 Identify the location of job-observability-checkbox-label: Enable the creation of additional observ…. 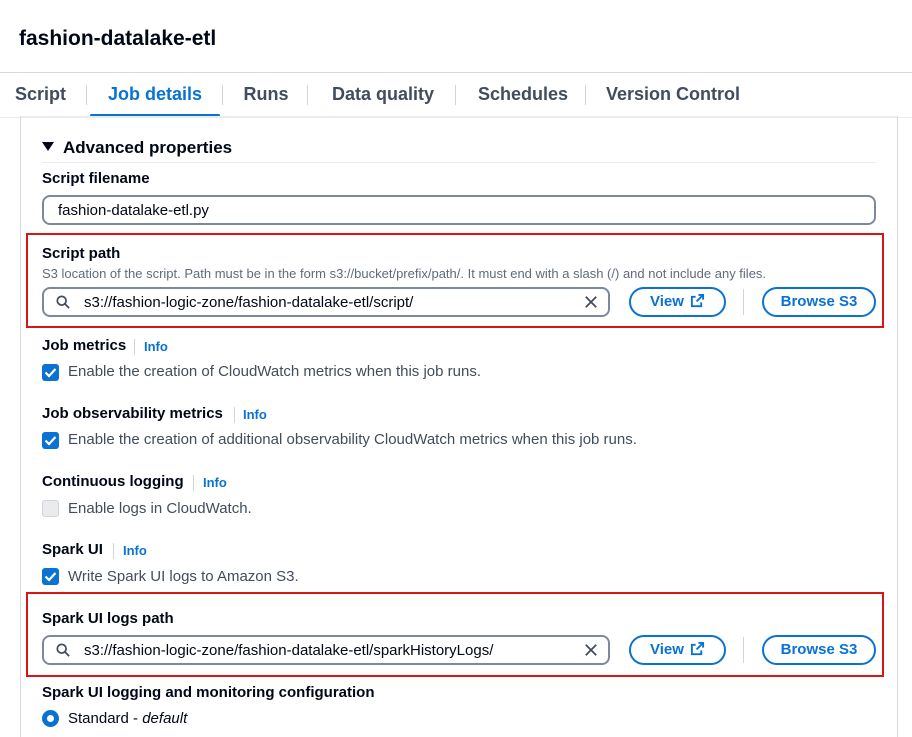
(352, 439).